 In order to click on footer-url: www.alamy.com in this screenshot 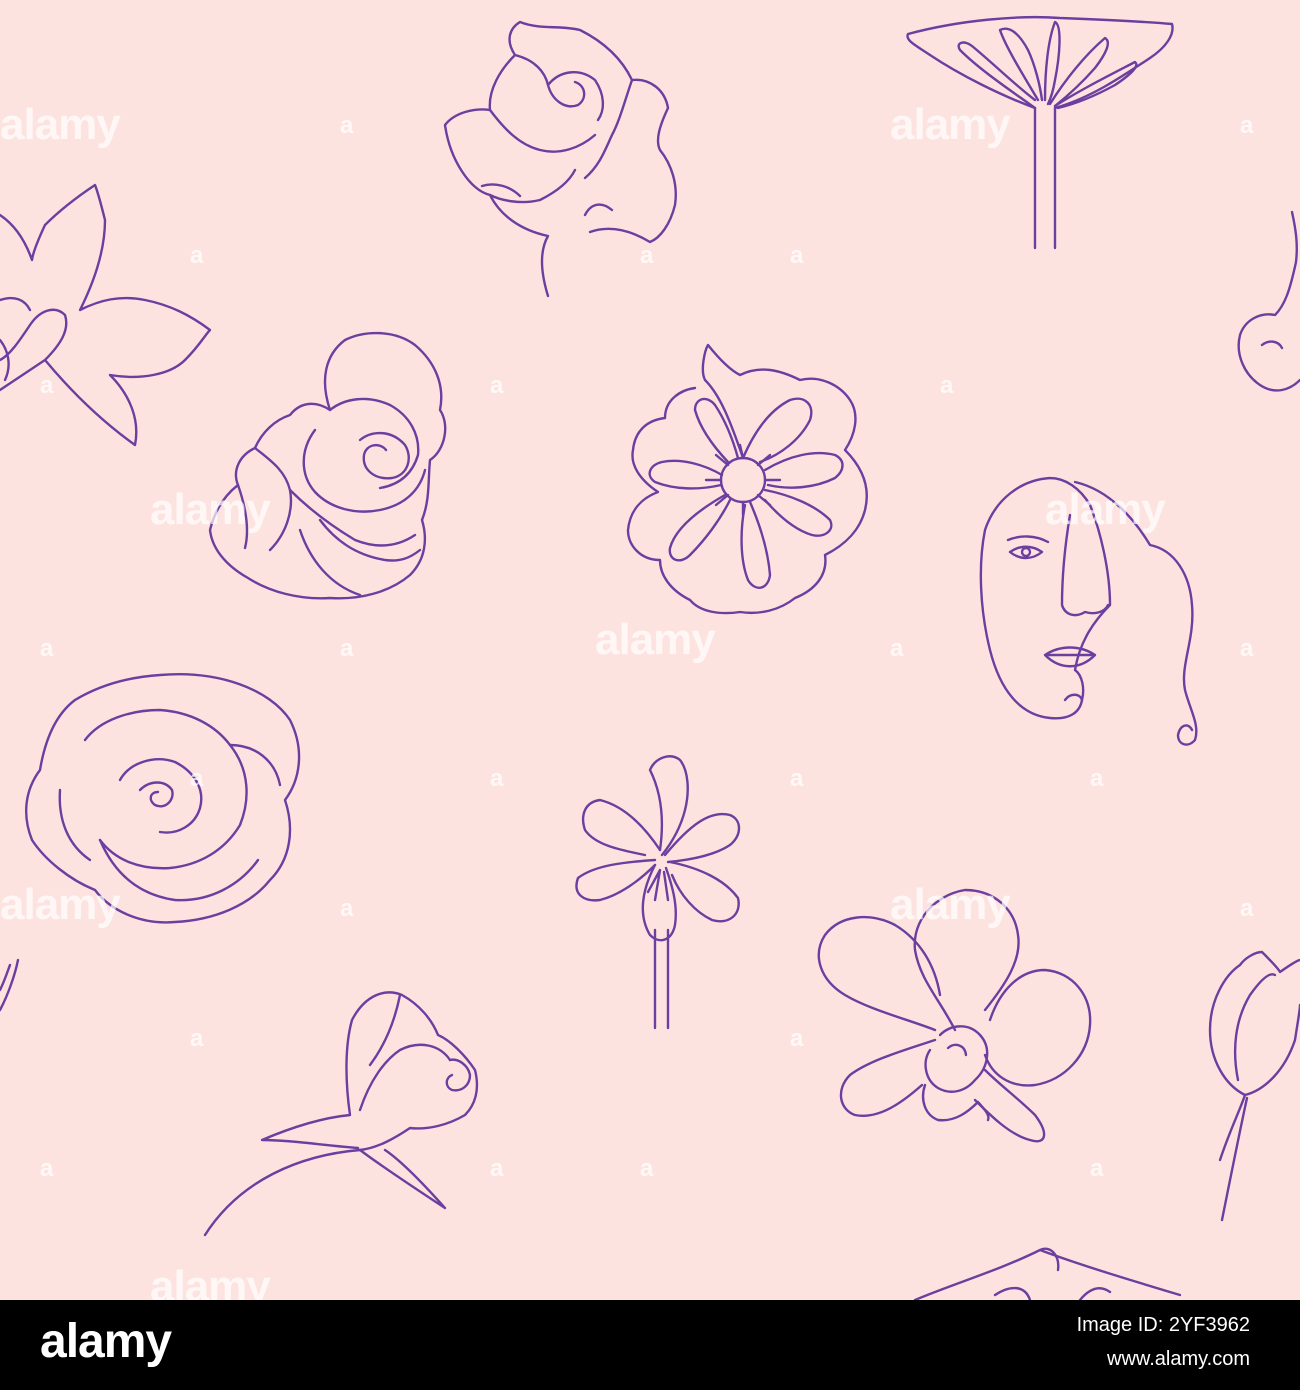, I will do `click(1178, 1359)`.